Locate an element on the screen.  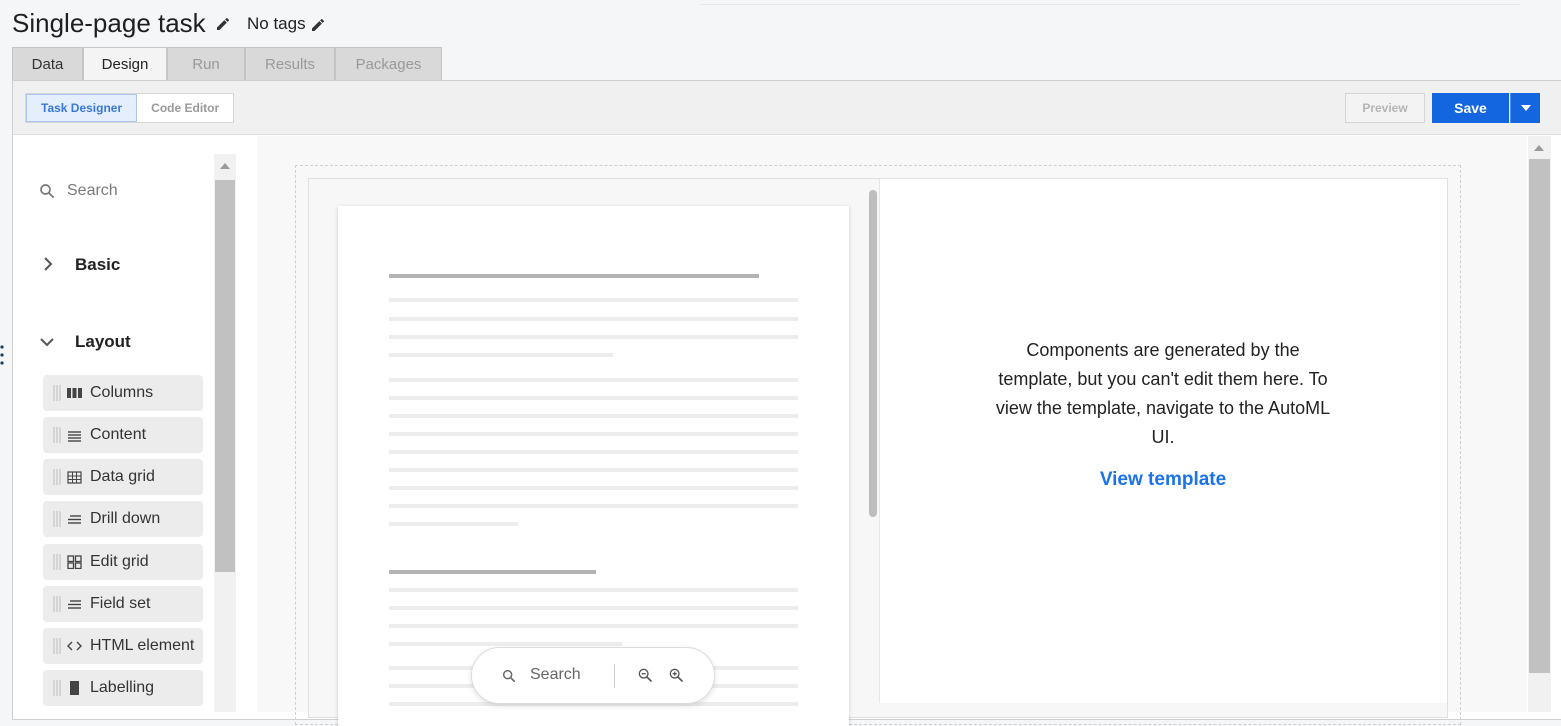
sidebar-scrollbar-thumb is located at coordinates (225, 376).